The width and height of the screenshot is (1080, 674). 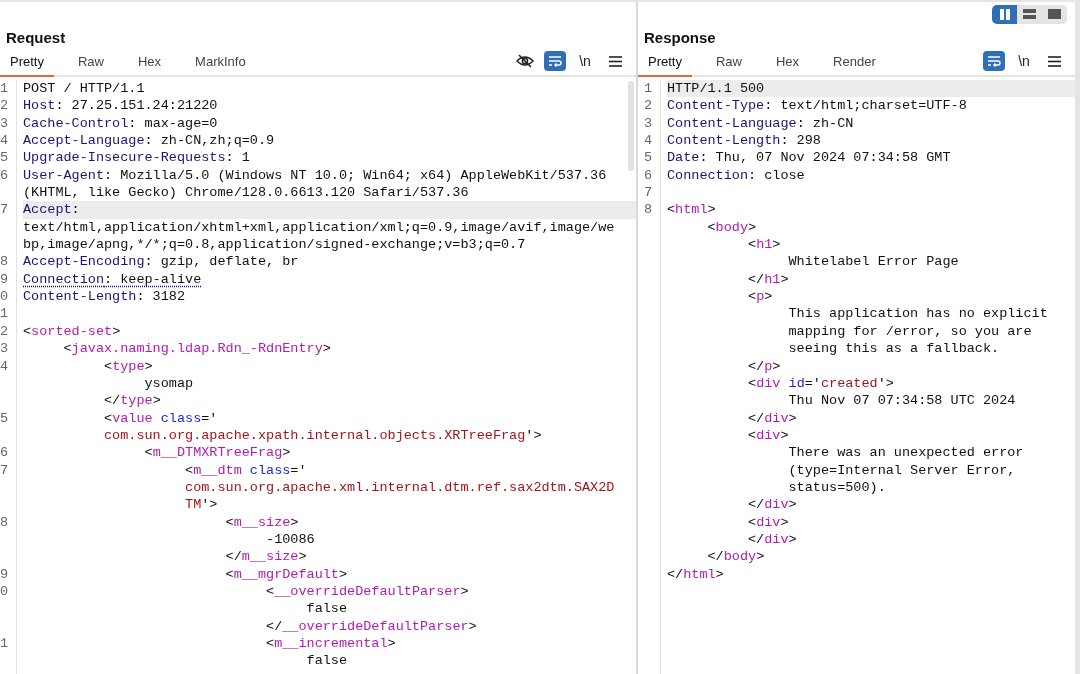 What do you see at coordinates (105, 297) in the screenshot?
I see `code-line: Content-Length: 3182` at bounding box center [105, 297].